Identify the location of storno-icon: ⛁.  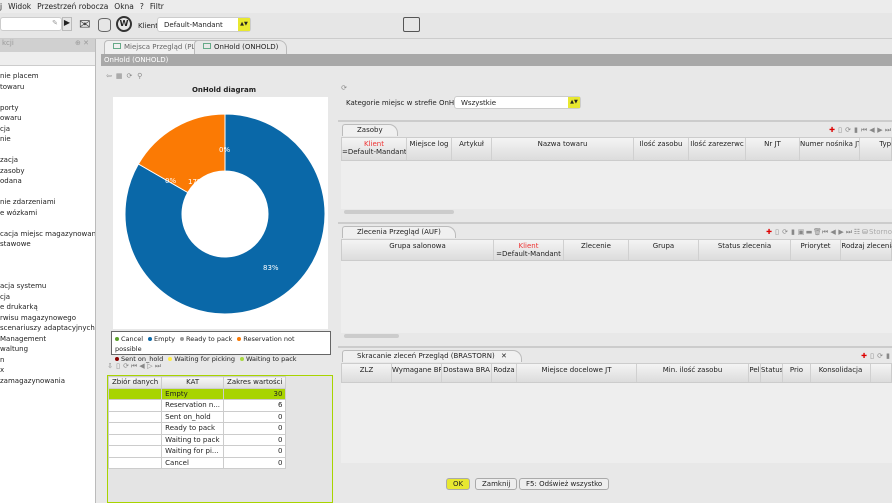
(865, 232).